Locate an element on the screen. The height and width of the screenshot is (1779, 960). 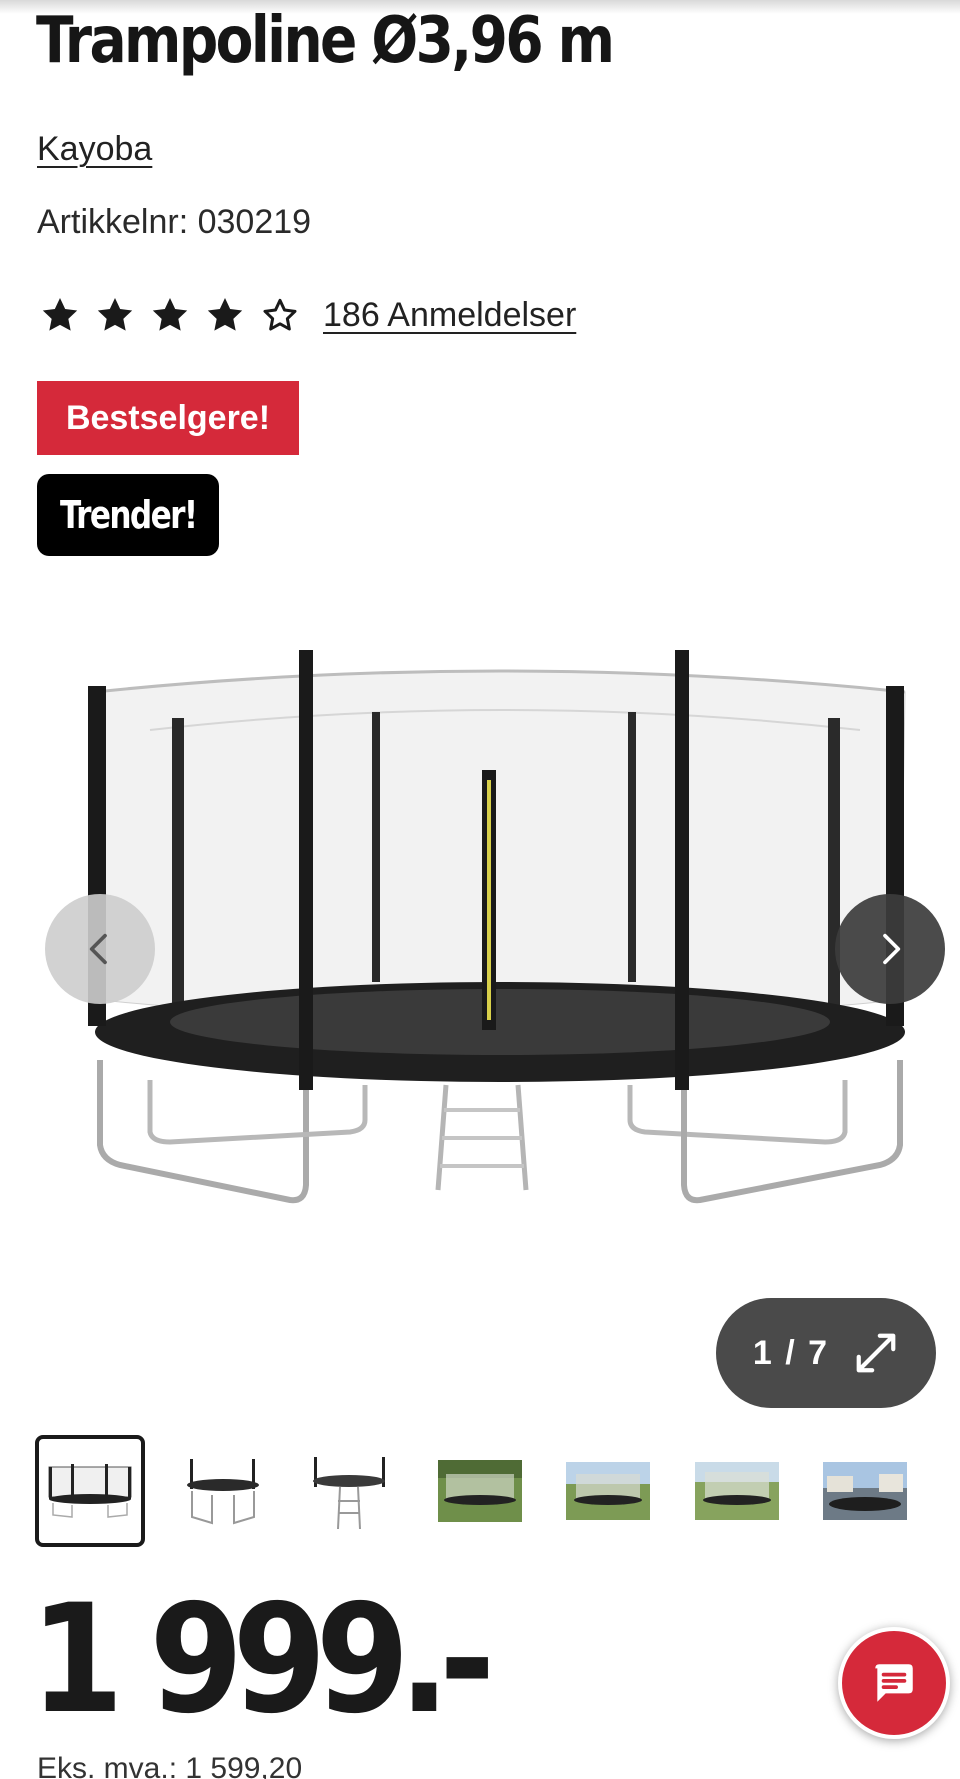
gallery-next-button is located at coordinates (890, 949).